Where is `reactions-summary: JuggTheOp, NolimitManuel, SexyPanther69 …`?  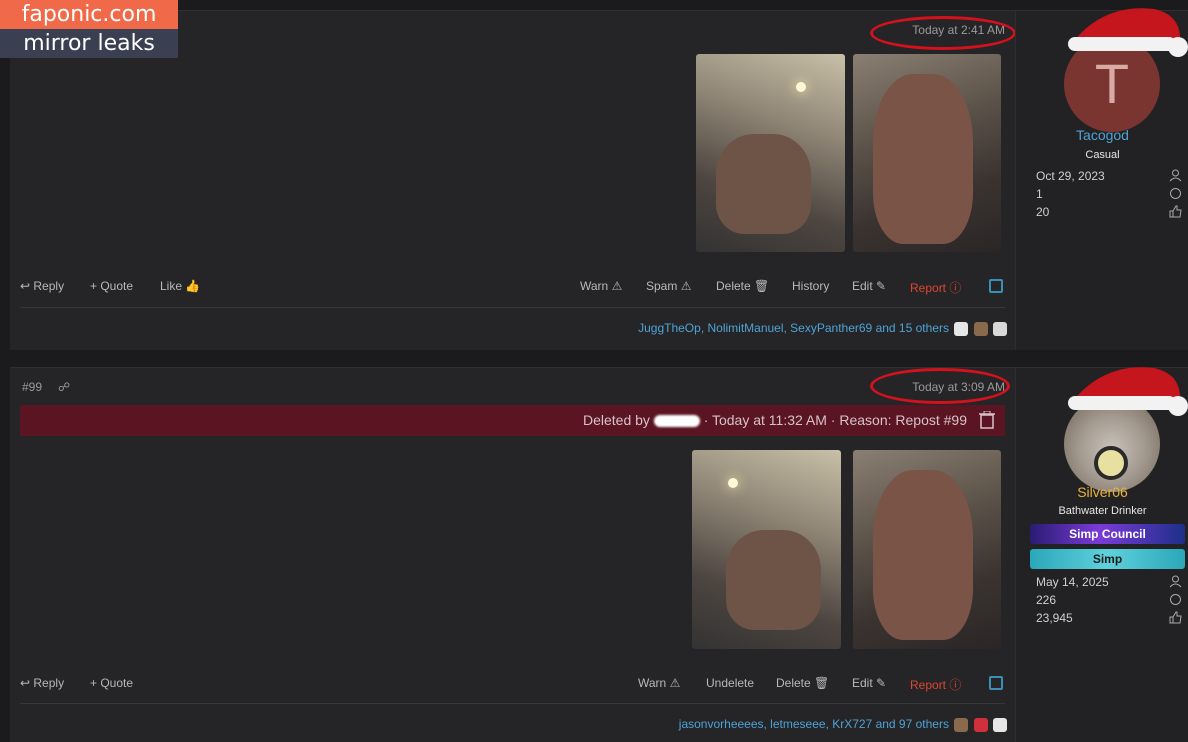
reactions-summary: JuggTheOp, NolimitManuel, SexyPanther69 … is located at coordinates (822, 328).